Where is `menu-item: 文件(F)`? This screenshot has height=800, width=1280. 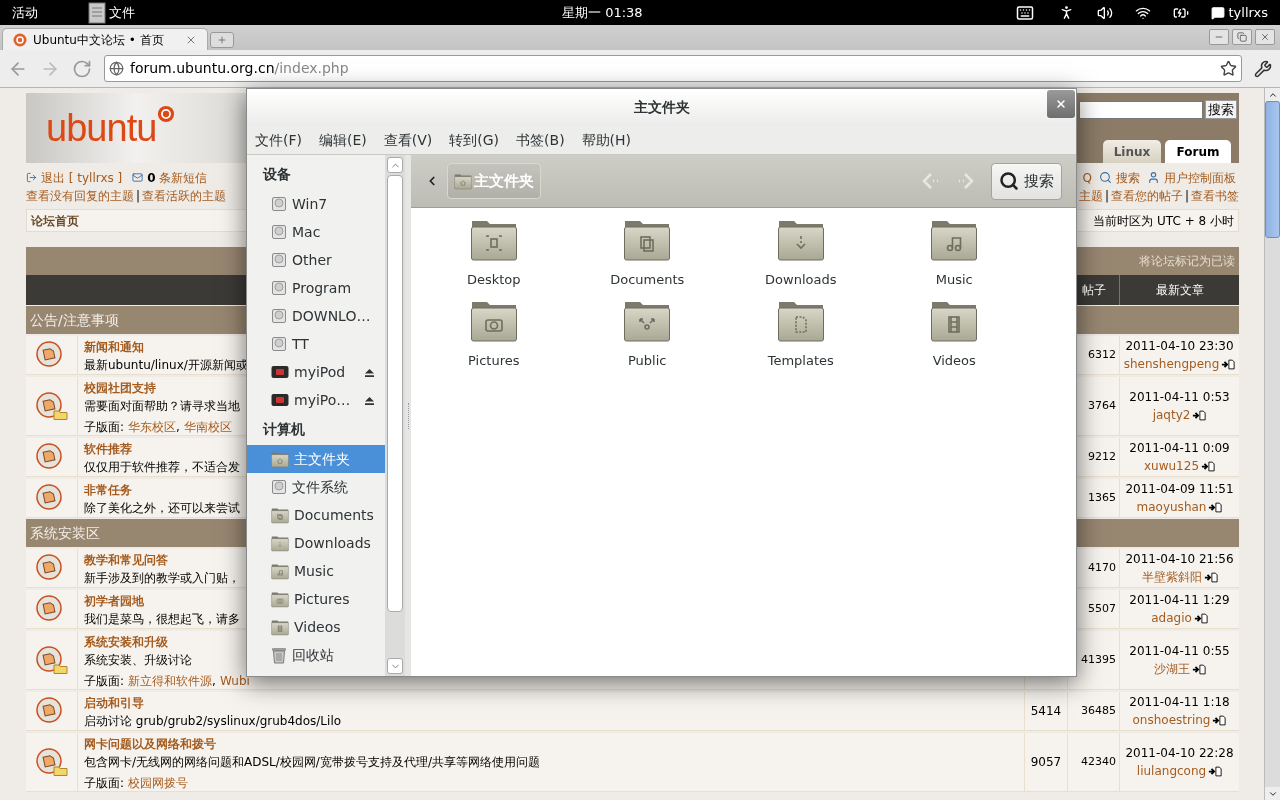
menu-item: 文件(F) is located at coordinates (278, 140).